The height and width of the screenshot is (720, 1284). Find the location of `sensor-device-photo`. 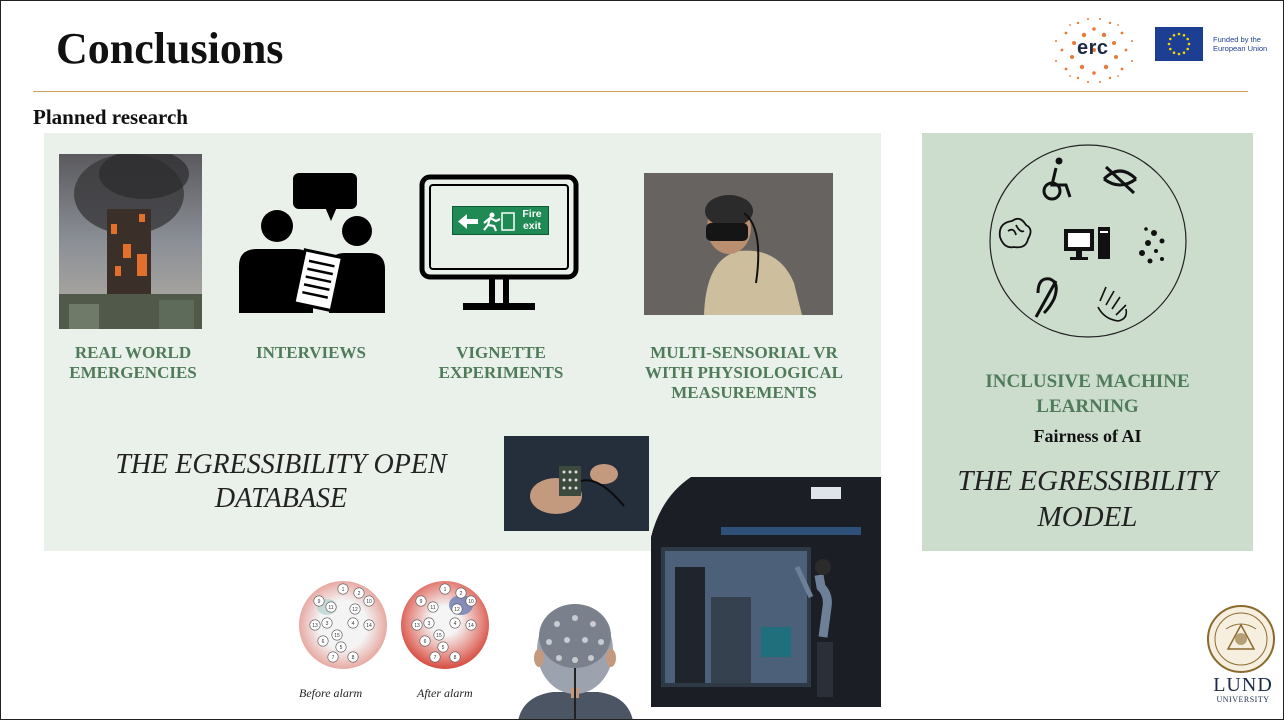

sensor-device-photo is located at coordinates (576, 483).